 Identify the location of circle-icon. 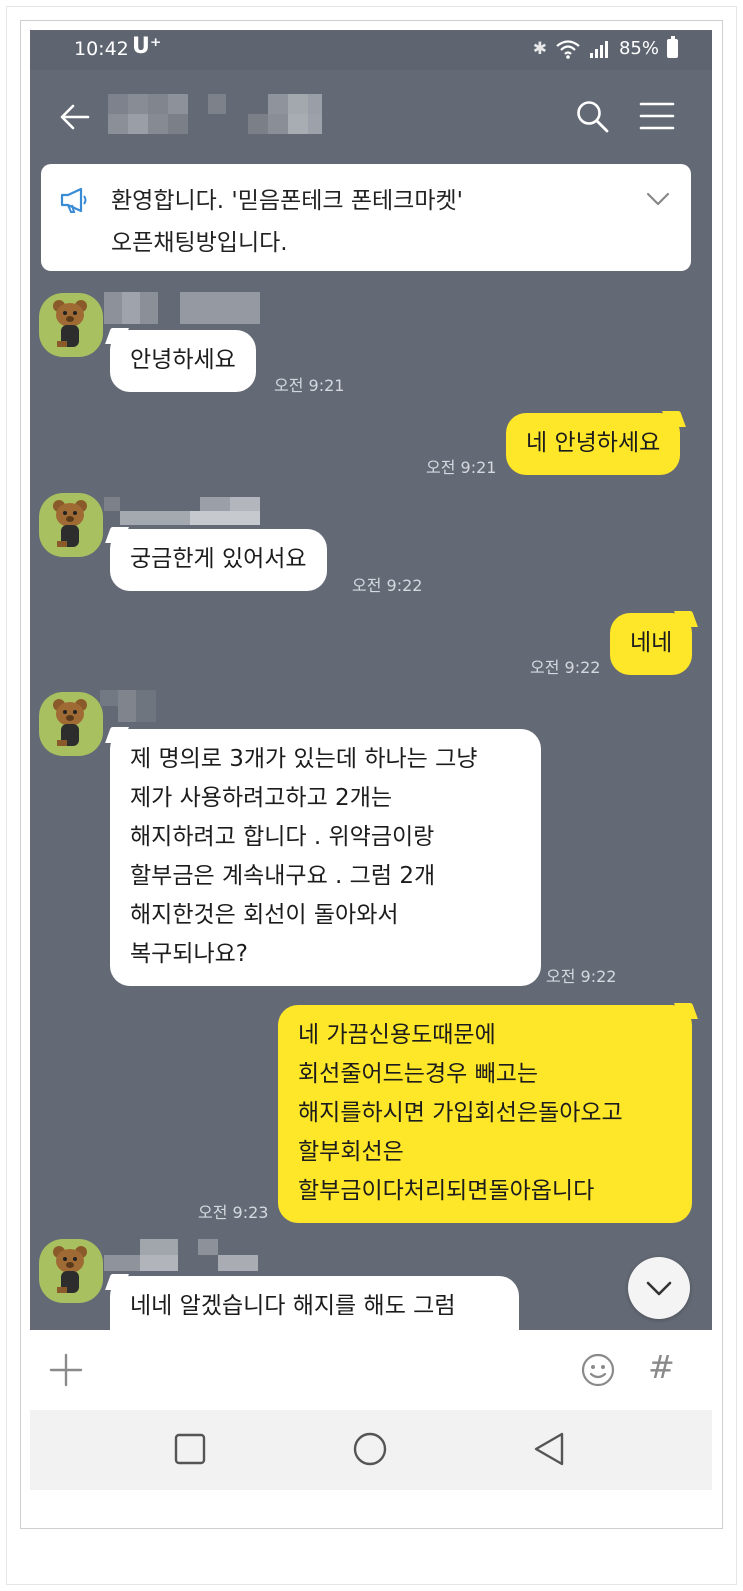
(370, 1449).